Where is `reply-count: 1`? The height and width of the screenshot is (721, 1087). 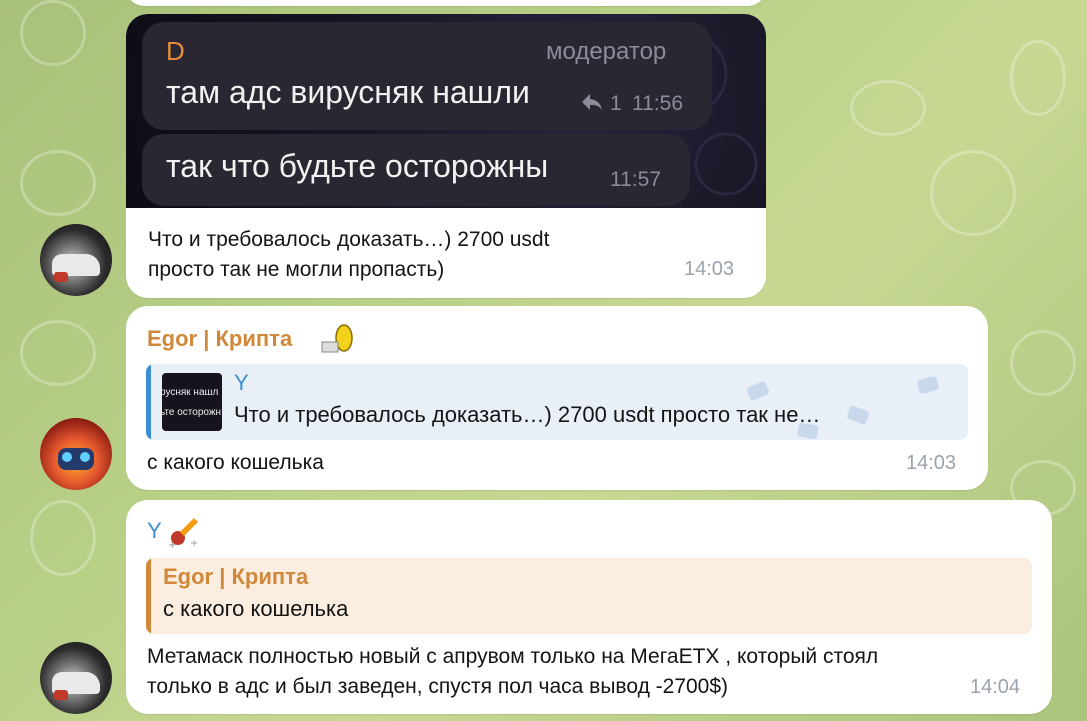 reply-count: 1 is located at coordinates (616, 103).